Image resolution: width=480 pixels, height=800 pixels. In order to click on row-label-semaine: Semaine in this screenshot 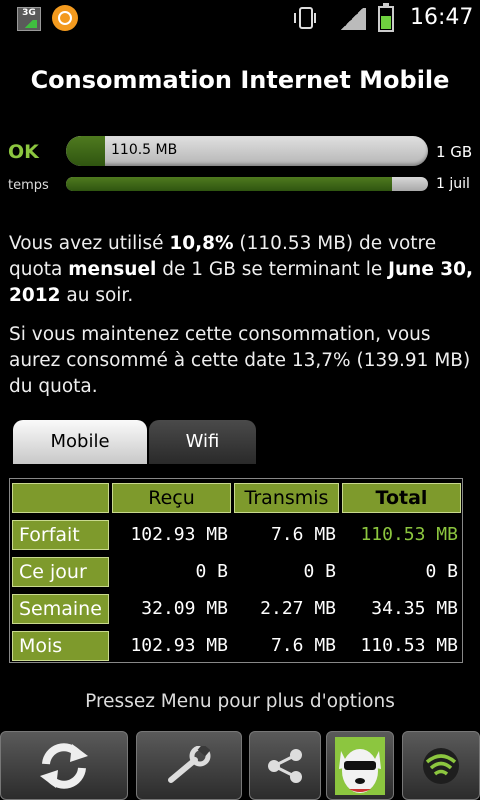, I will do `click(60, 609)`.